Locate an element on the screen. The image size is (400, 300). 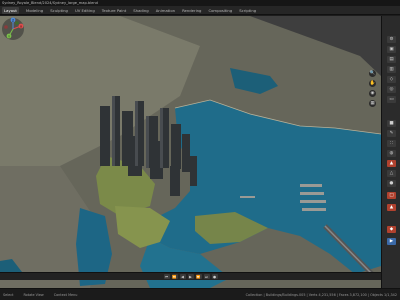
constraints-icon: ▲ is located at coordinates (391, 163).